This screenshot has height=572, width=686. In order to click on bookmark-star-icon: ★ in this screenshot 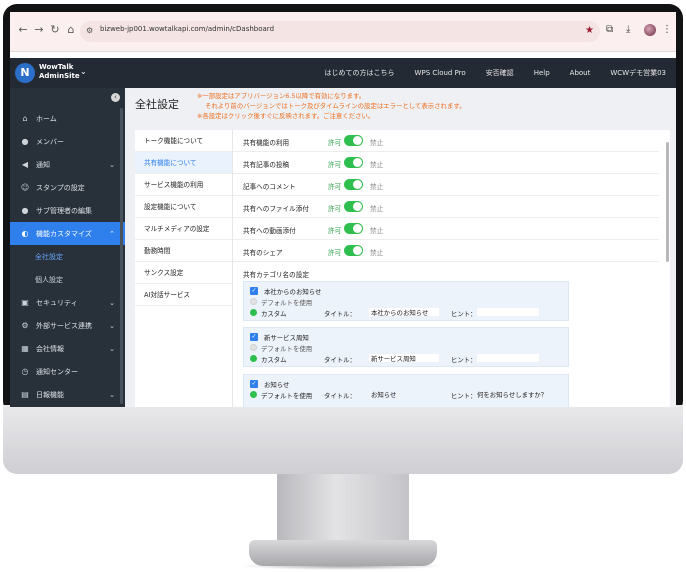, I will do `click(589, 30)`.